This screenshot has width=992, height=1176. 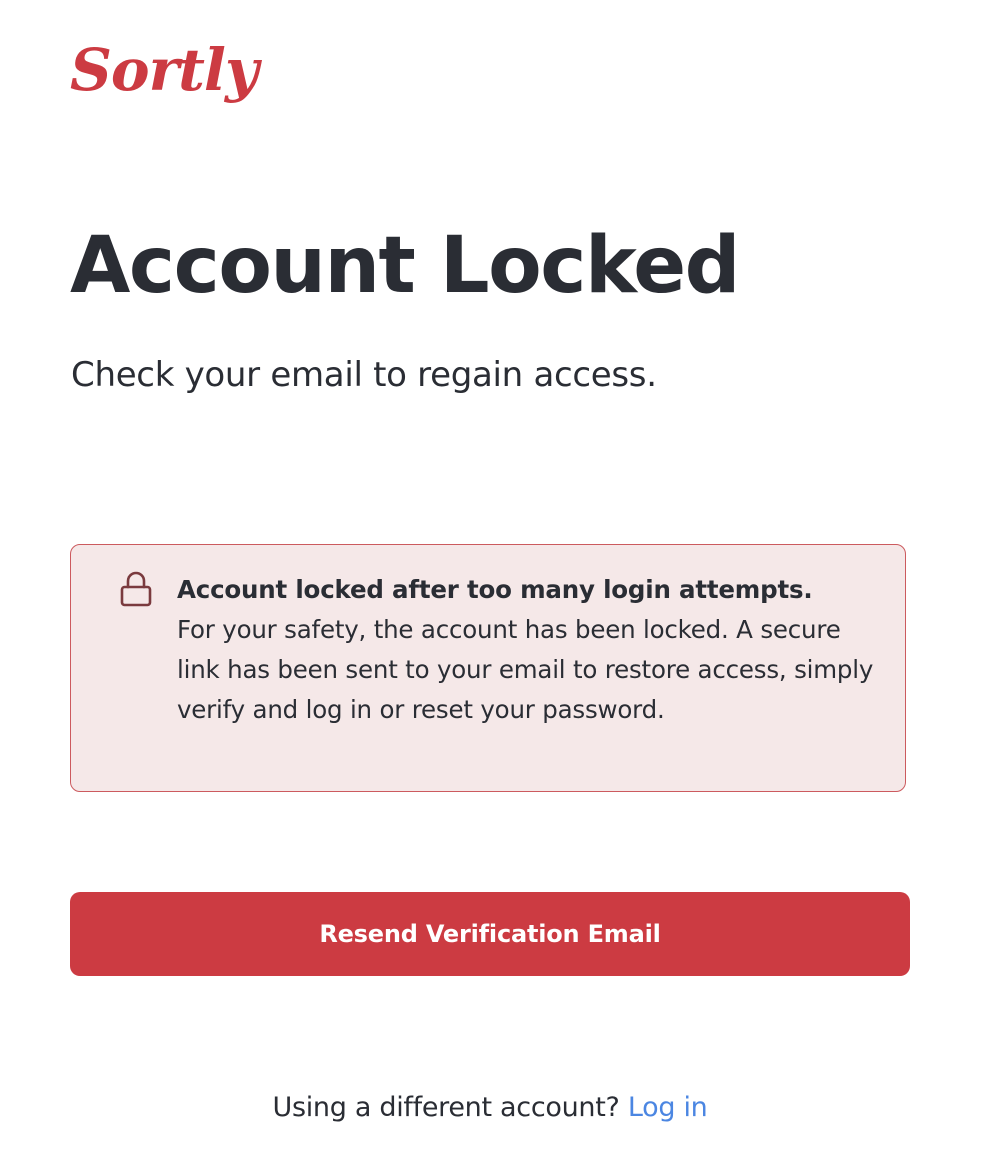 I want to click on lock-icon, so click(x=136, y=589).